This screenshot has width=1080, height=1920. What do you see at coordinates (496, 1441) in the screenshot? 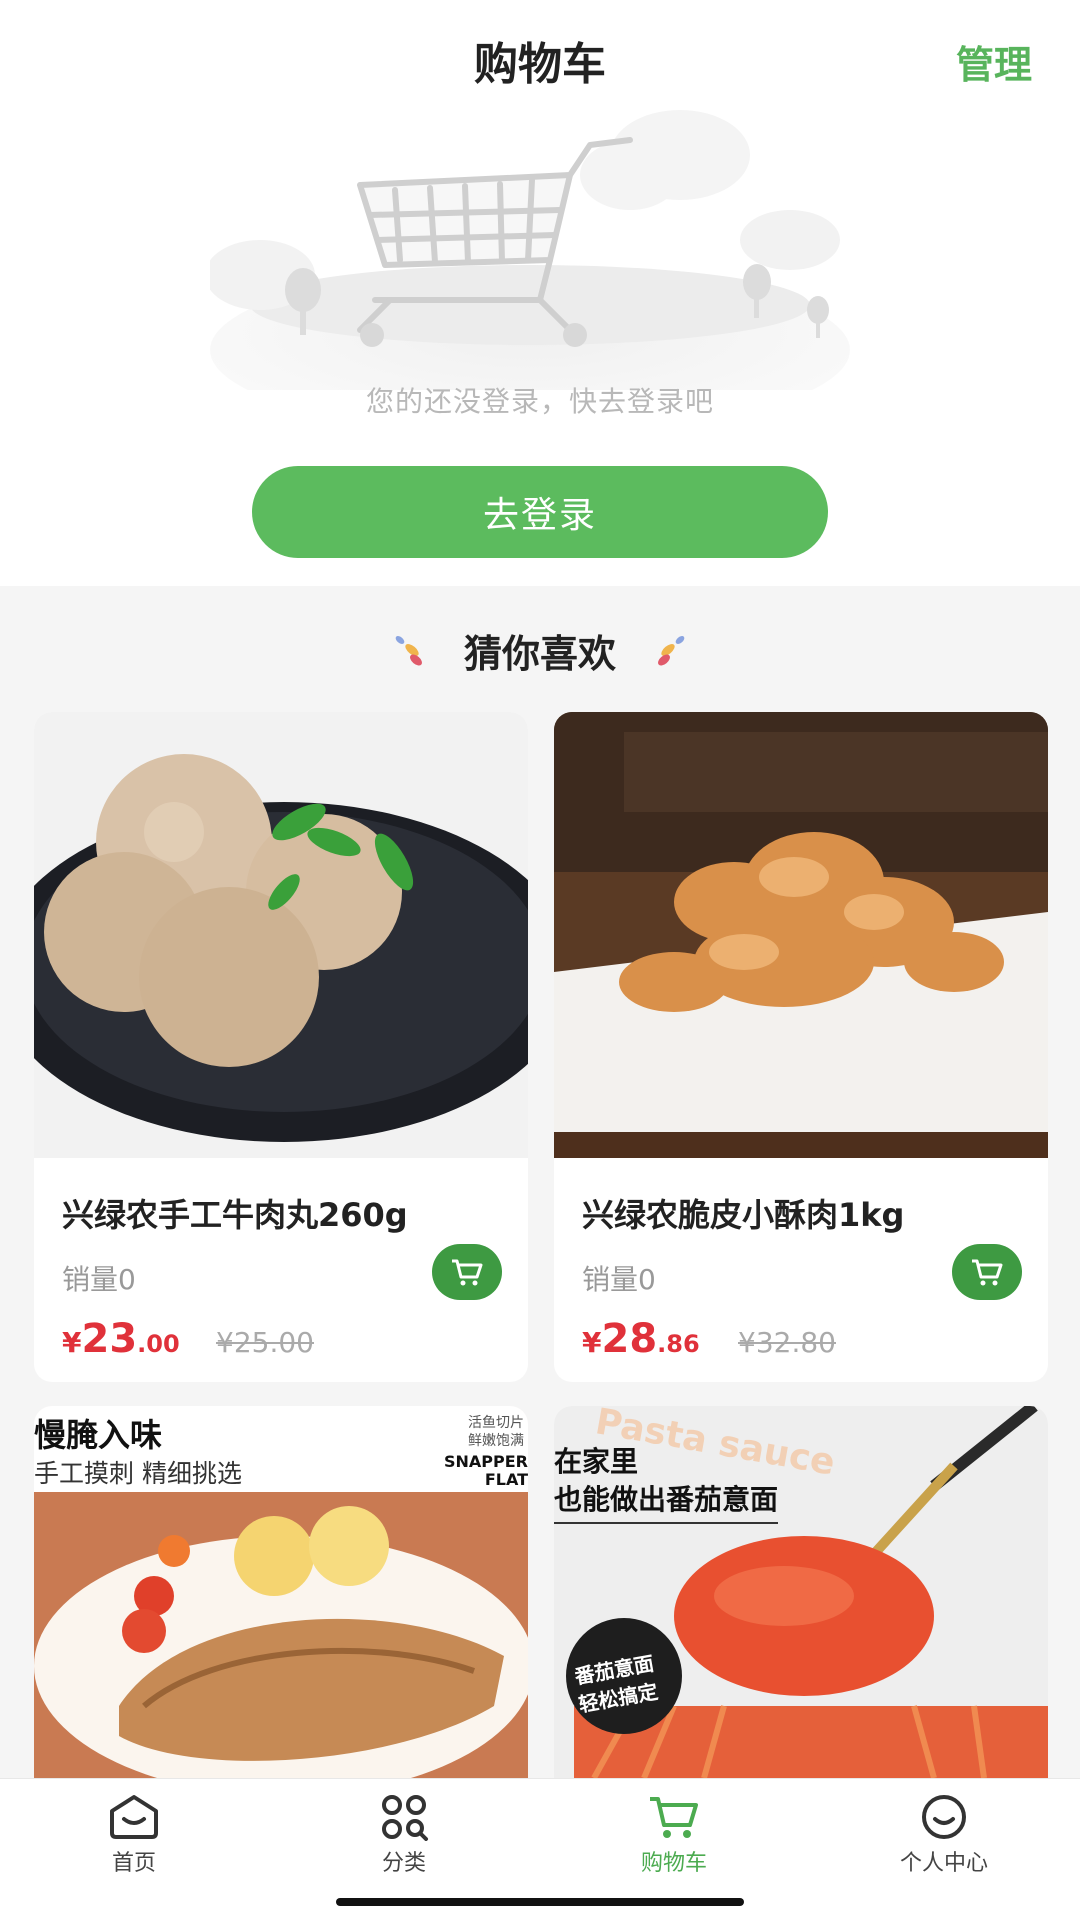
I see `promo-tag-2: 鲜嫩饱满` at bounding box center [496, 1441].